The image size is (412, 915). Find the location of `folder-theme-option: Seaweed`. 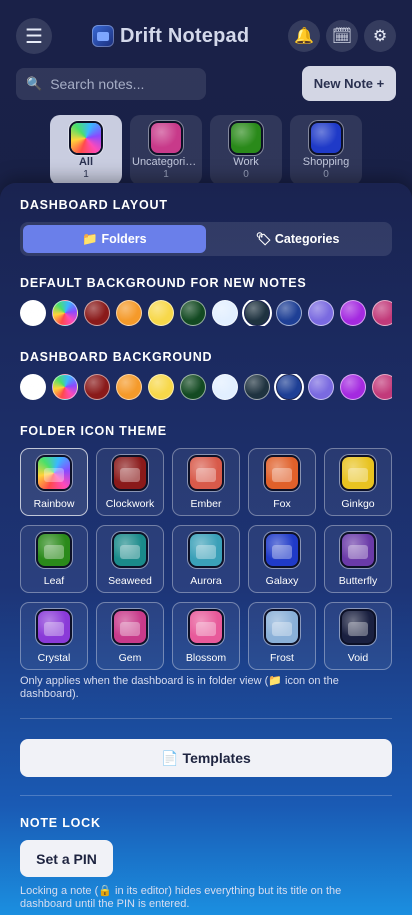

folder-theme-option: Seaweed is located at coordinates (130, 559).